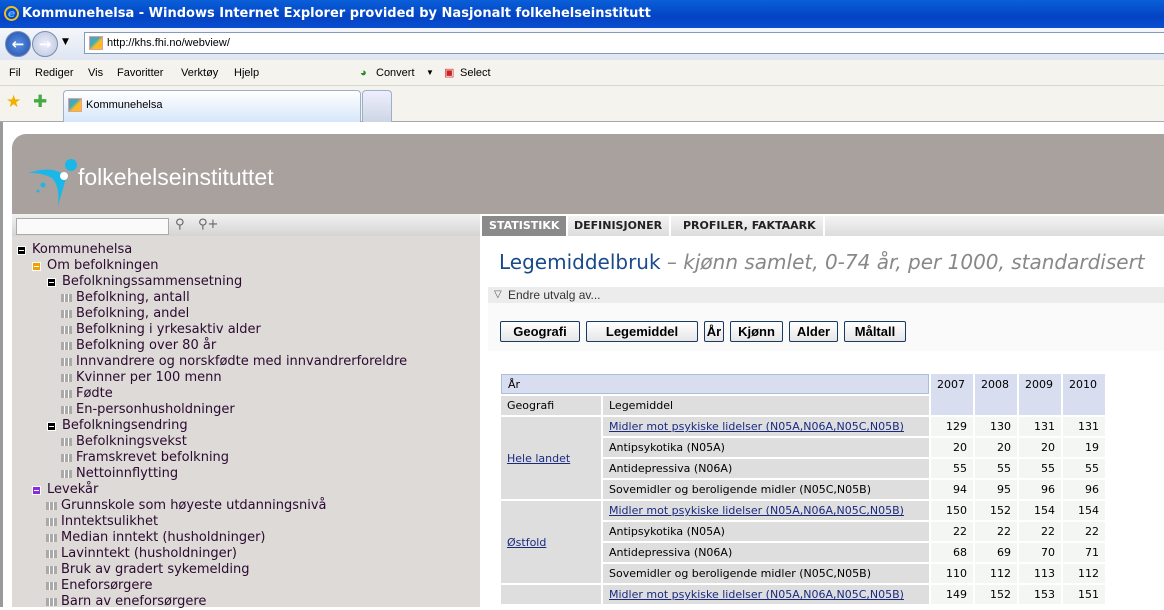 Image resolution: width=1164 pixels, height=610 pixels. What do you see at coordinates (756, 331) in the screenshot?
I see `kjonn-button: Kjønn` at bounding box center [756, 331].